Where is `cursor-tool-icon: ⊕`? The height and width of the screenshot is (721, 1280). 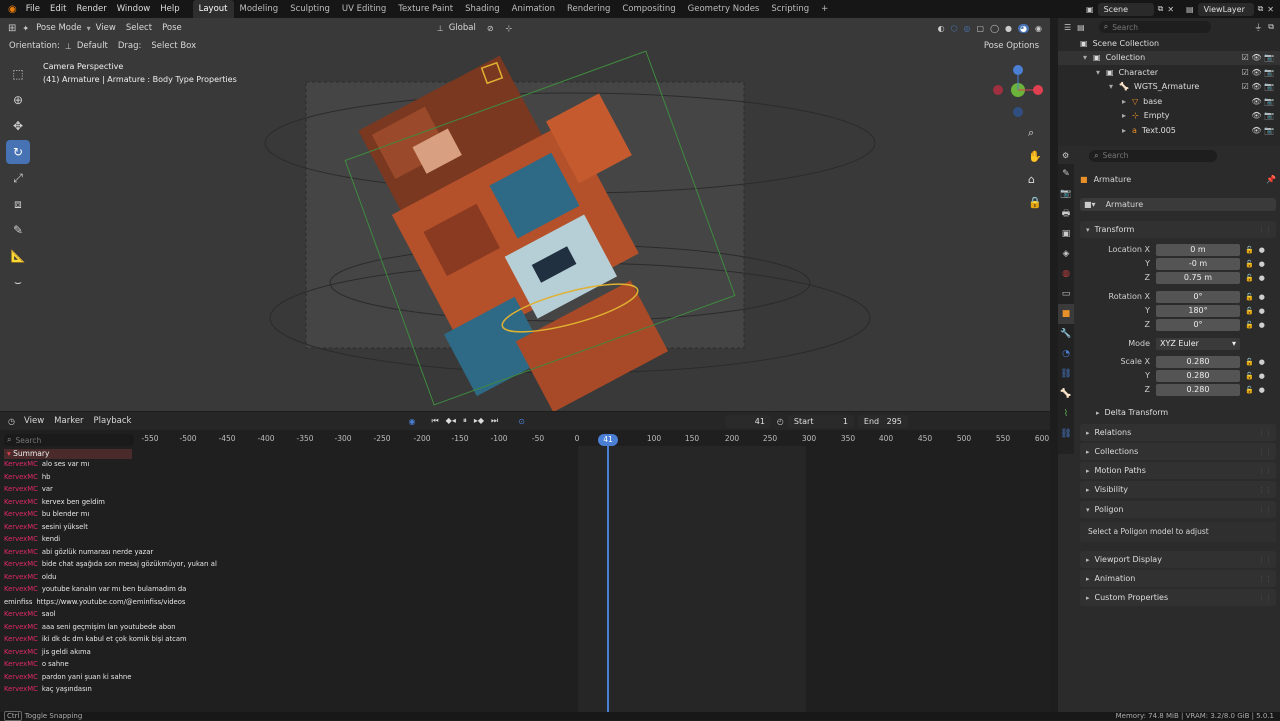 cursor-tool-icon: ⊕ is located at coordinates (18, 100).